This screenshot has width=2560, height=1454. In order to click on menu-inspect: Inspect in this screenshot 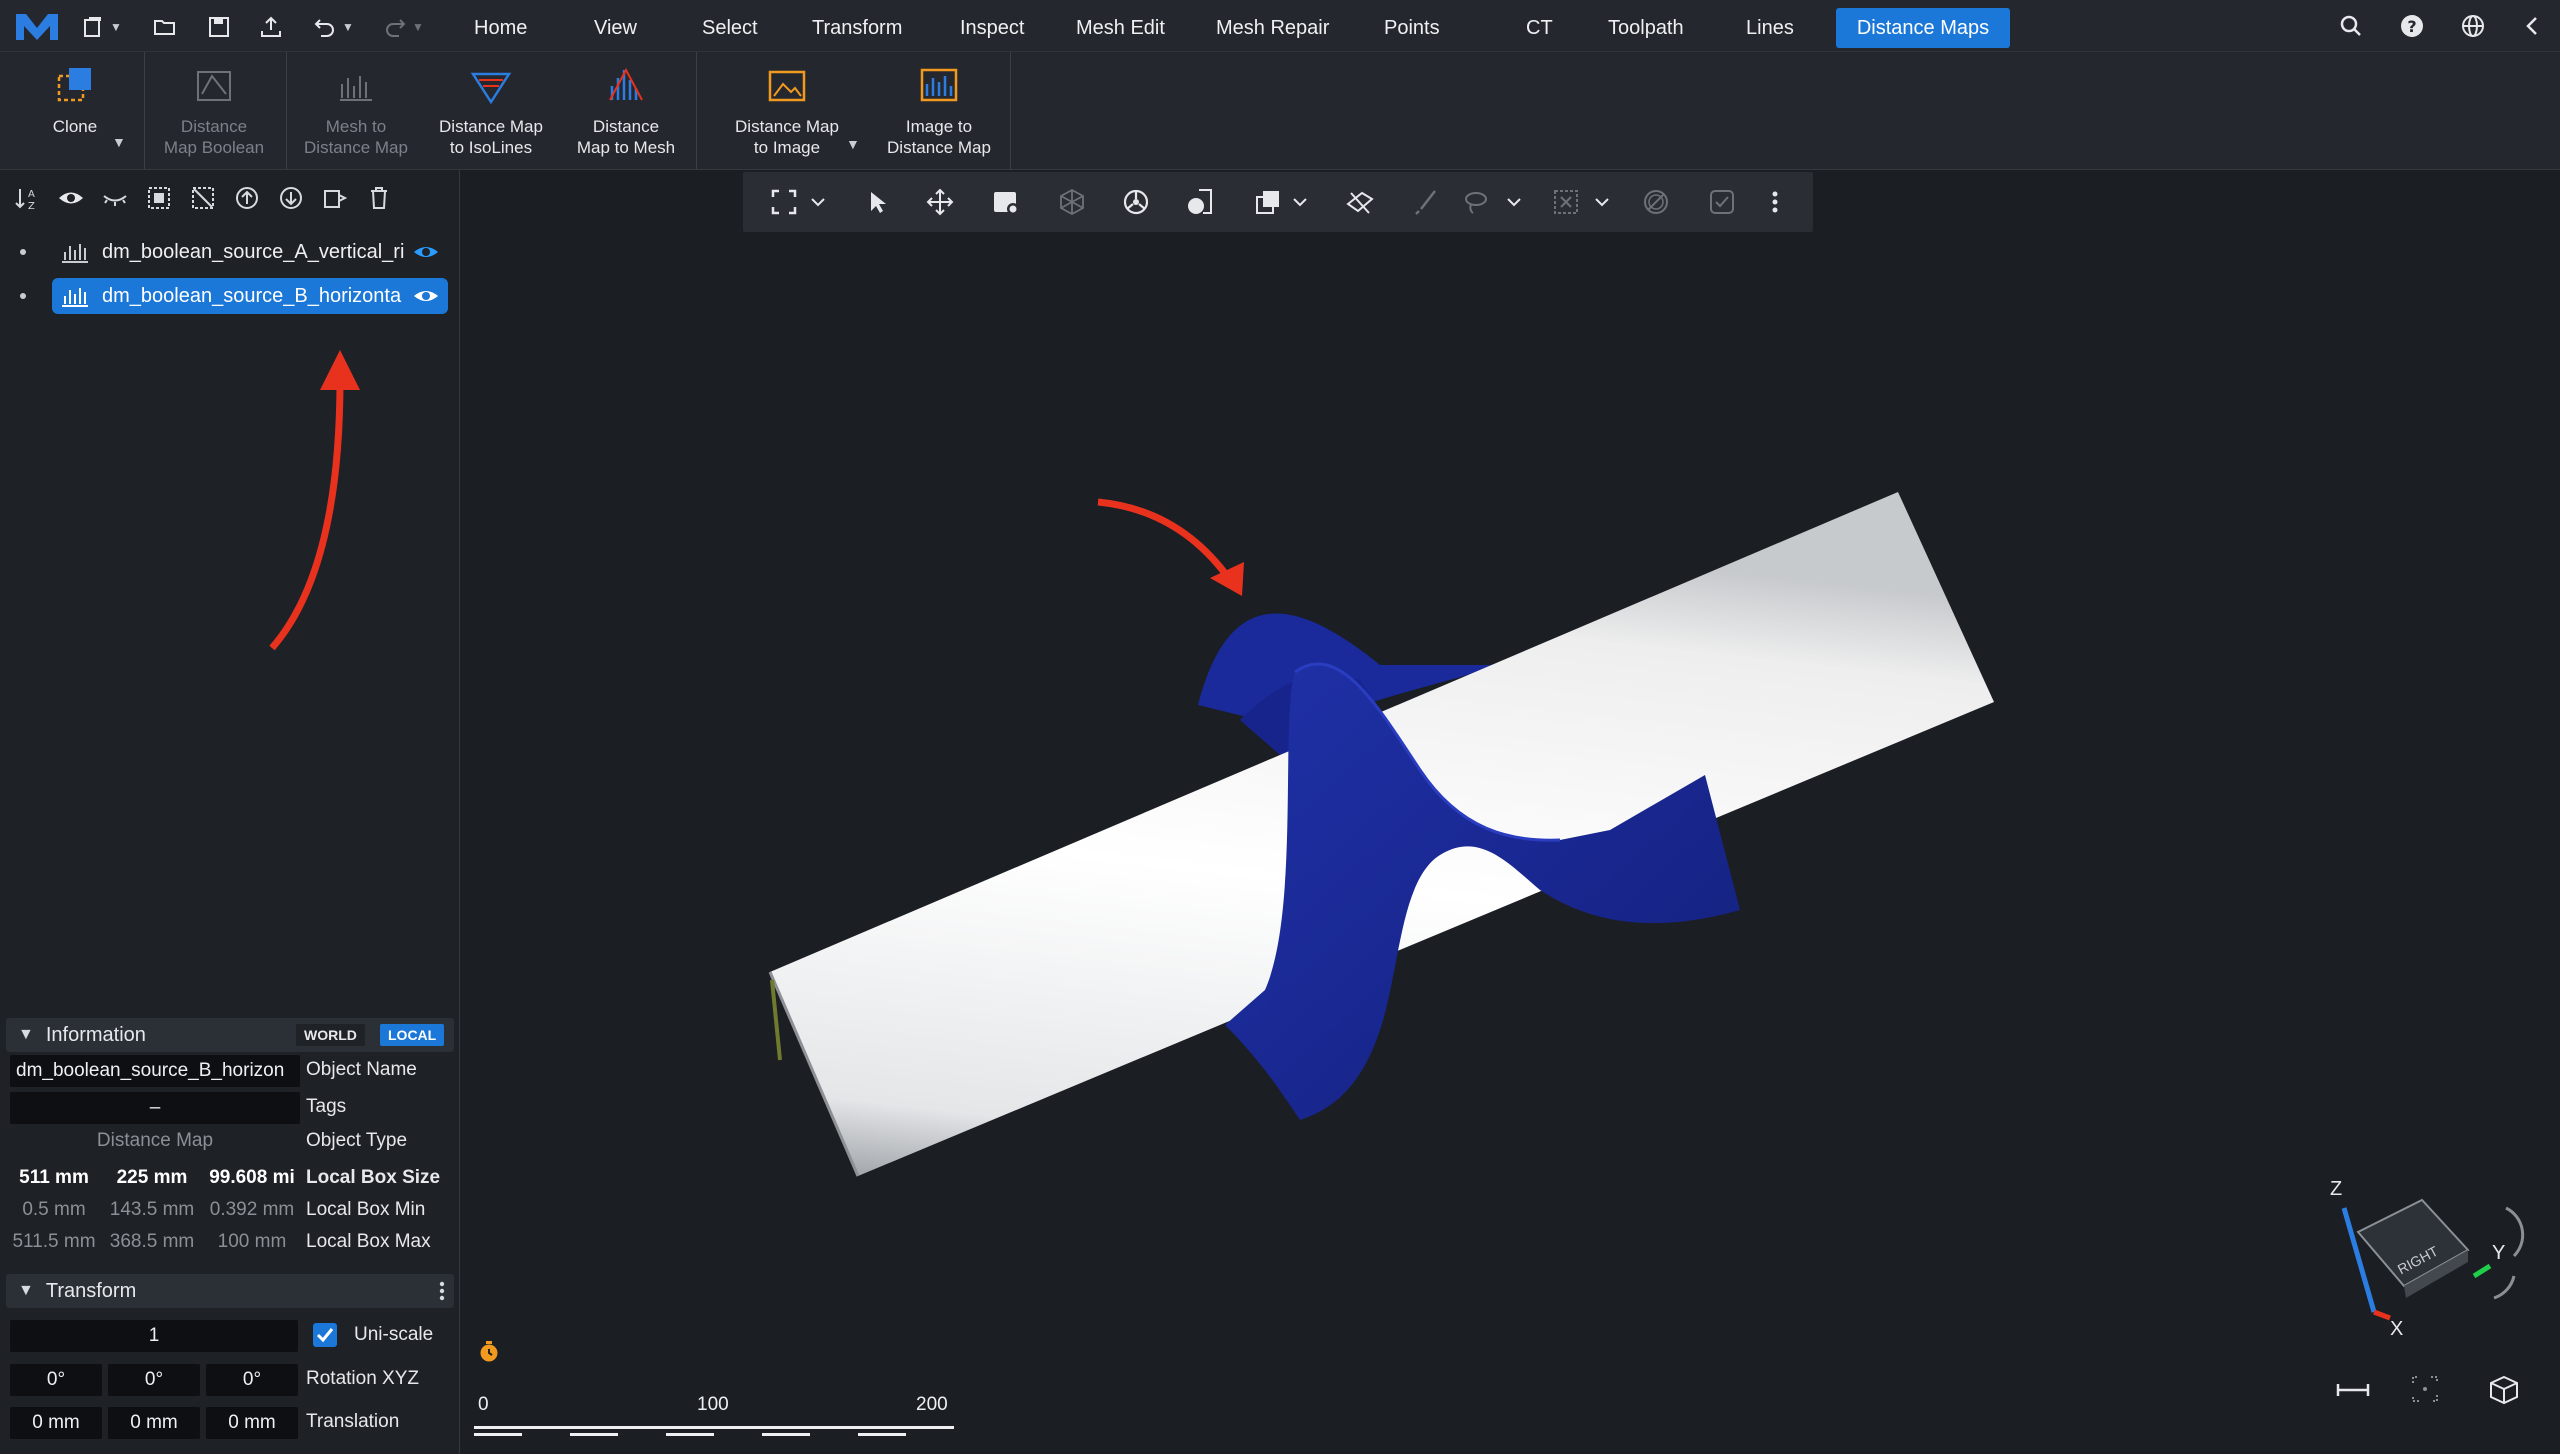, I will do `click(992, 28)`.